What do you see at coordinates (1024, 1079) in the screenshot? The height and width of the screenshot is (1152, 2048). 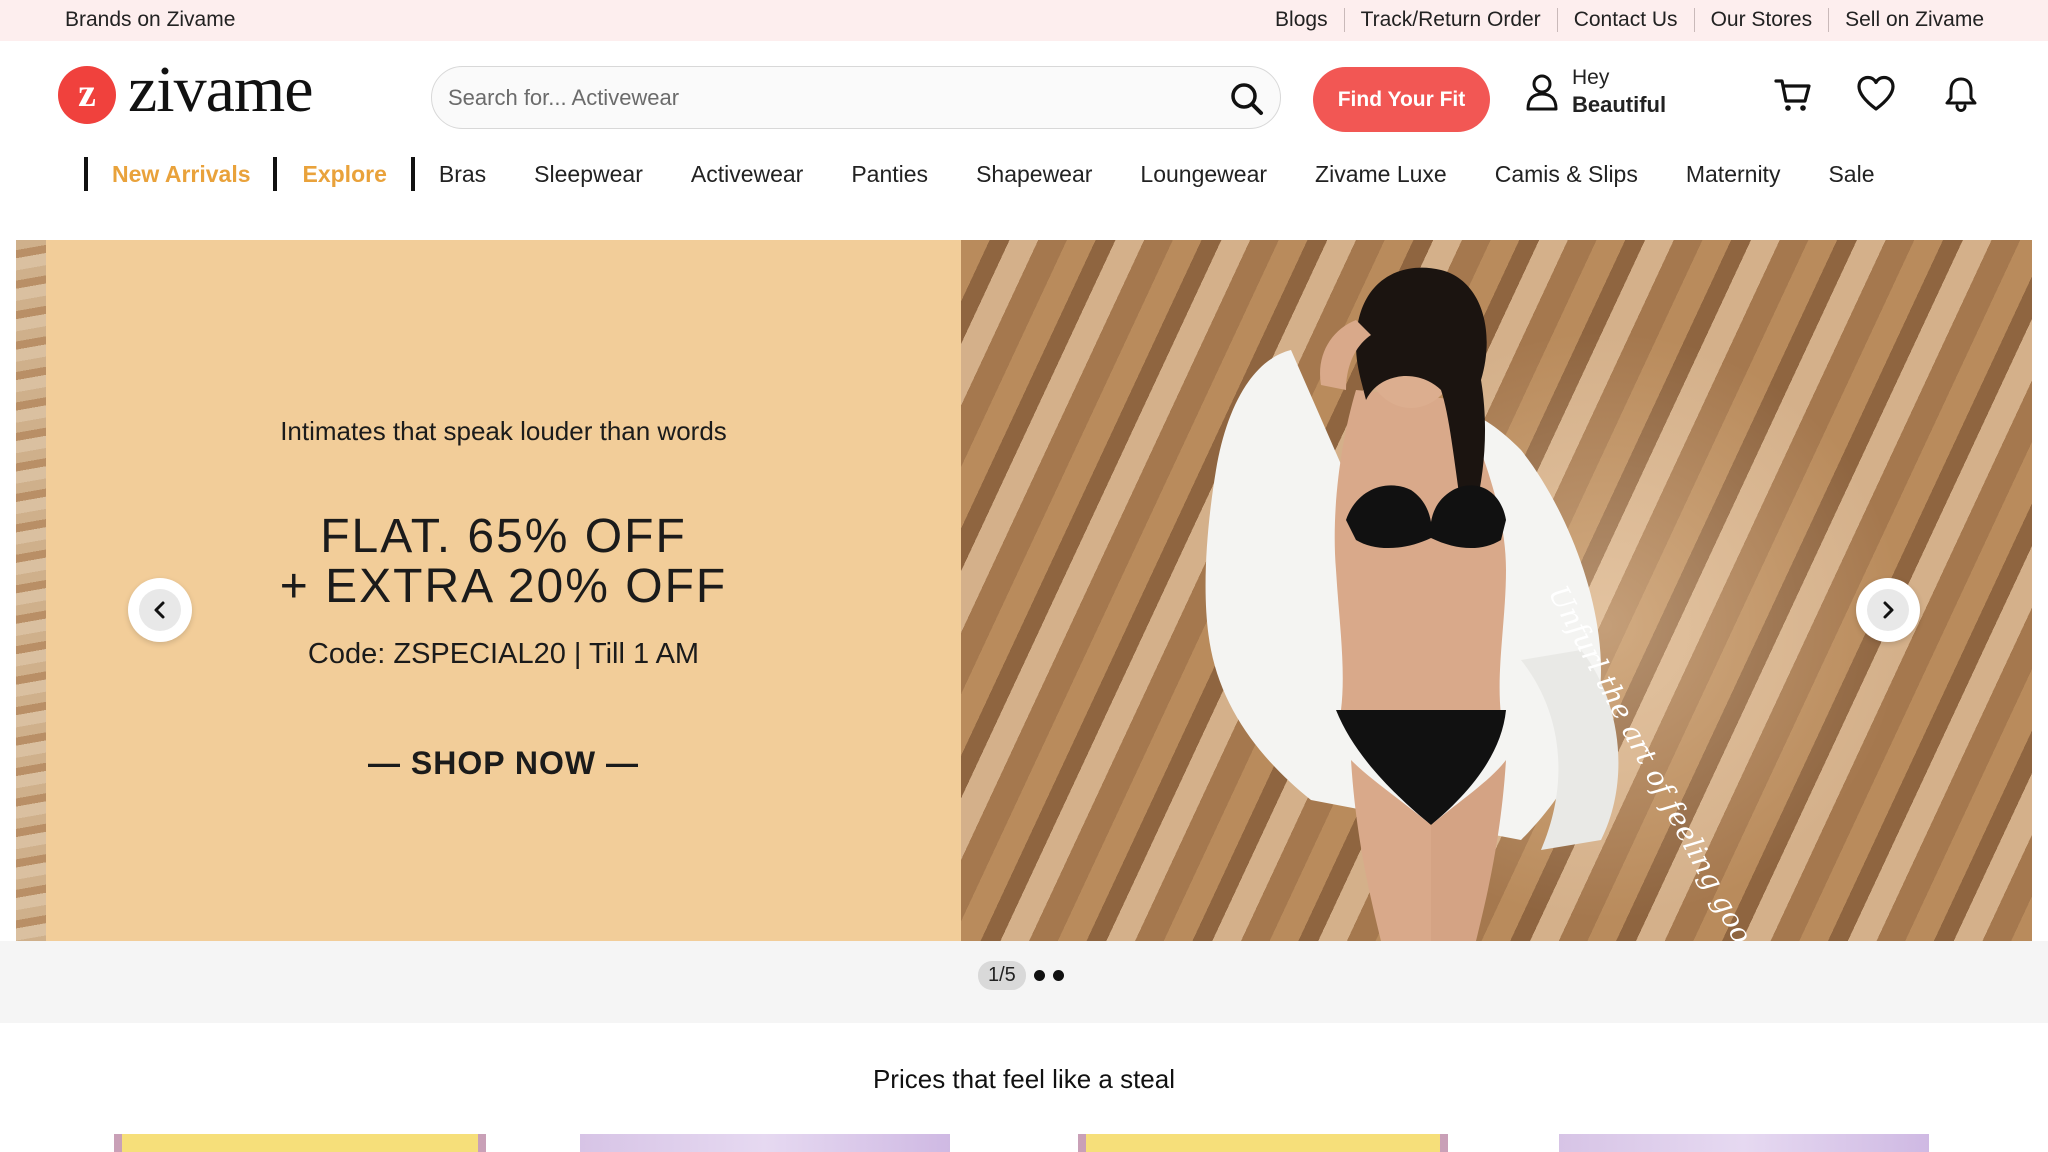 I see `section-title: Prices that feel like a steal` at bounding box center [1024, 1079].